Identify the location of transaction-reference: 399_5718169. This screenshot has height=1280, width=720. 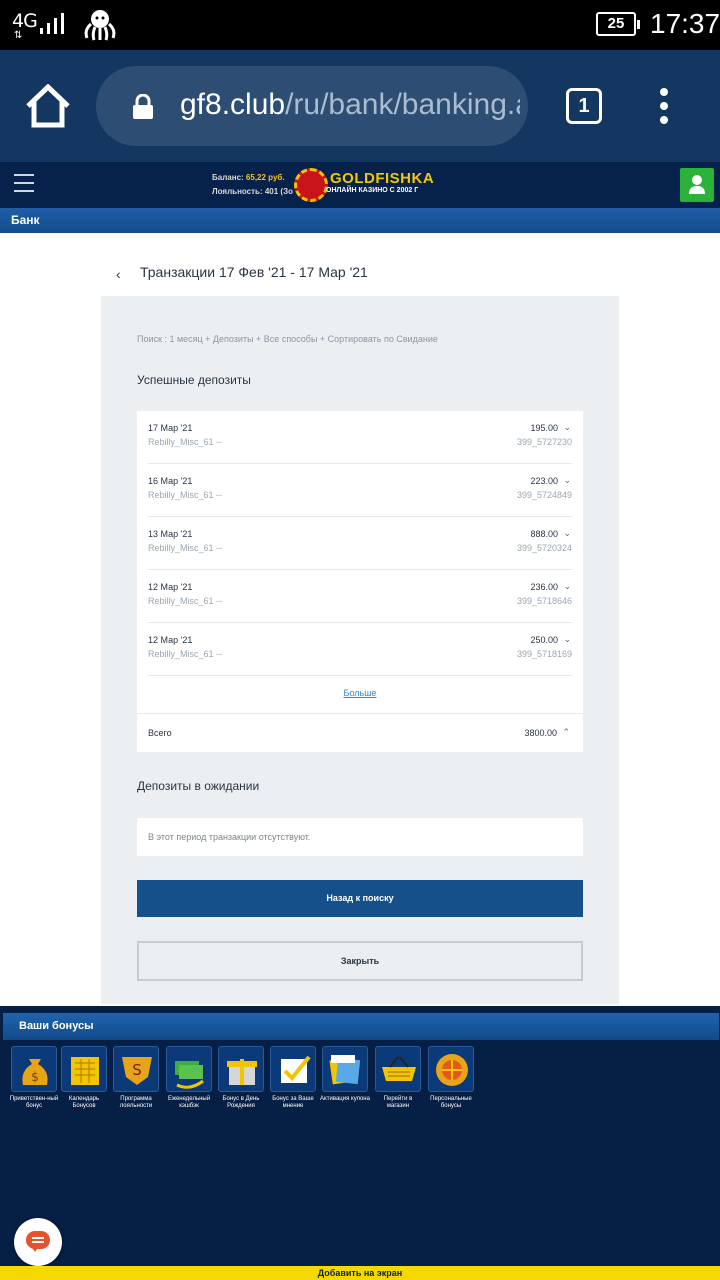
(544, 654).